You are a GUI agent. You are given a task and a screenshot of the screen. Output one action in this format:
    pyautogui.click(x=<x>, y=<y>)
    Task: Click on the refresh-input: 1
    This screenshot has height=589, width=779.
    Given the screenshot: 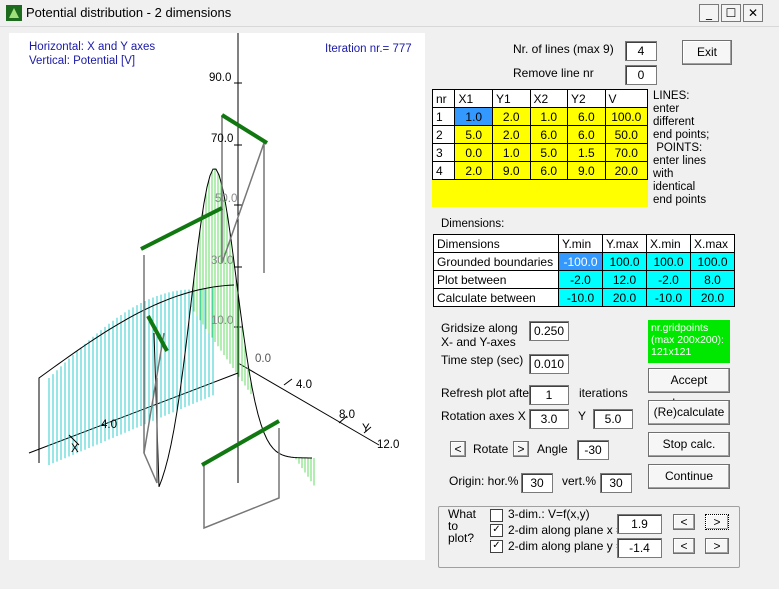 What is the action you would take?
    pyautogui.click(x=549, y=395)
    